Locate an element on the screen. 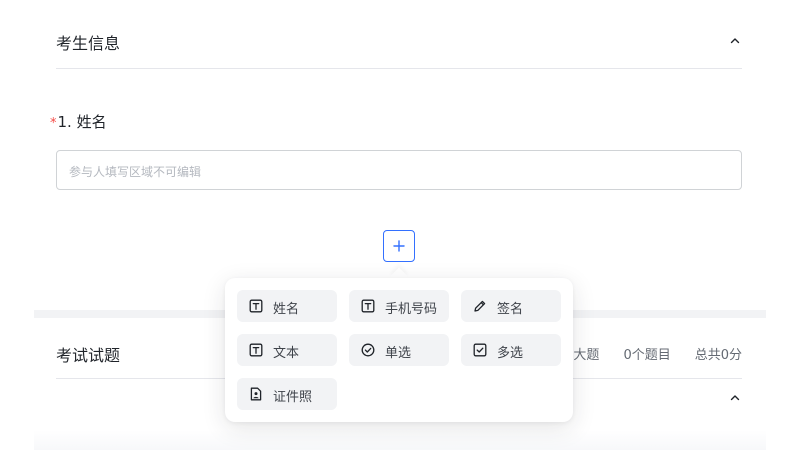 The height and width of the screenshot is (450, 800). menu-option-label: 证件照 is located at coordinates (293, 397).